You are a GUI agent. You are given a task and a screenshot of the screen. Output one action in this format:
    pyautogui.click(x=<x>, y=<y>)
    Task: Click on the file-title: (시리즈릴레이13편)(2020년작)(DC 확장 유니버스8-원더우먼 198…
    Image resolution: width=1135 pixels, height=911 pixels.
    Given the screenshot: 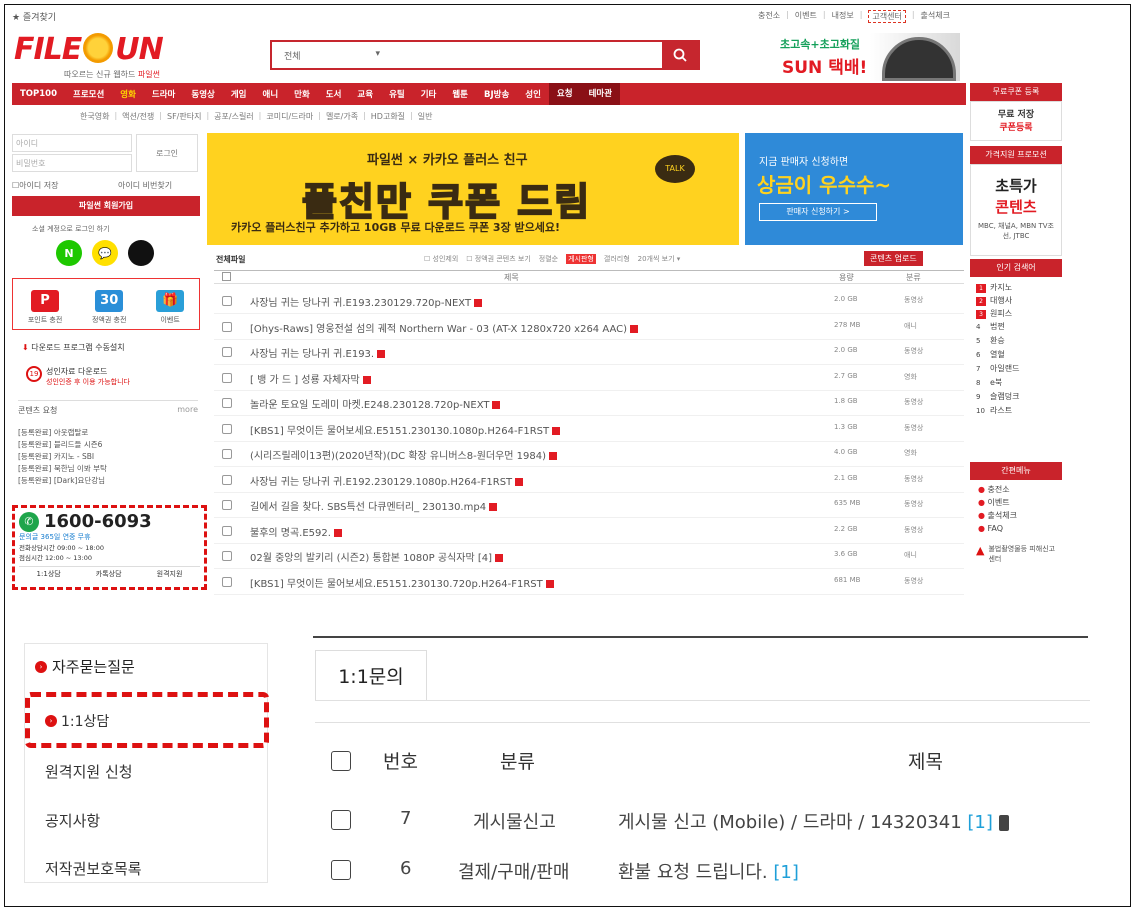 What is the action you would take?
    pyautogui.click(x=404, y=454)
    